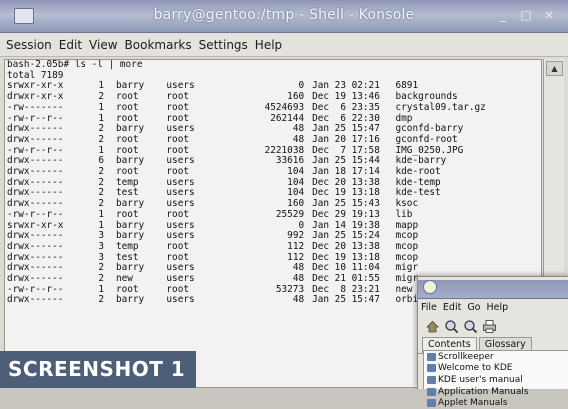  Describe the element at coordinates (496, 357) in the screenshot. I see `list-item: Scrollkeeper` at that location.